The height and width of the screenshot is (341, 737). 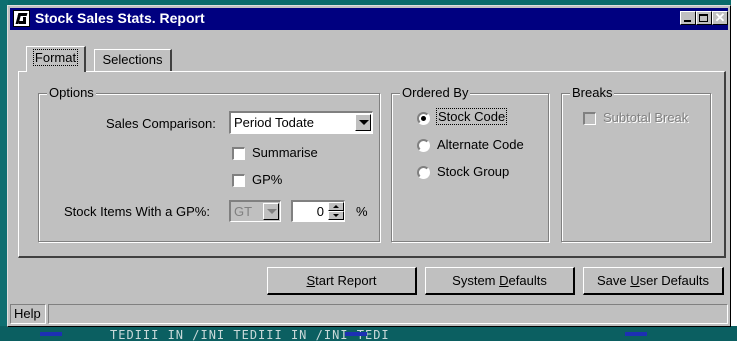 I want to click on sales-comparison-value: Period Todate, so click(x=274, y=122).